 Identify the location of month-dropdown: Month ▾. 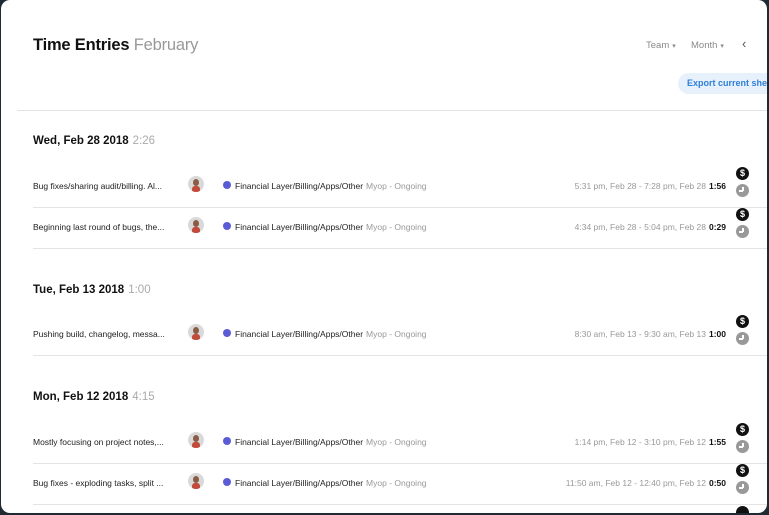
(707, 45).